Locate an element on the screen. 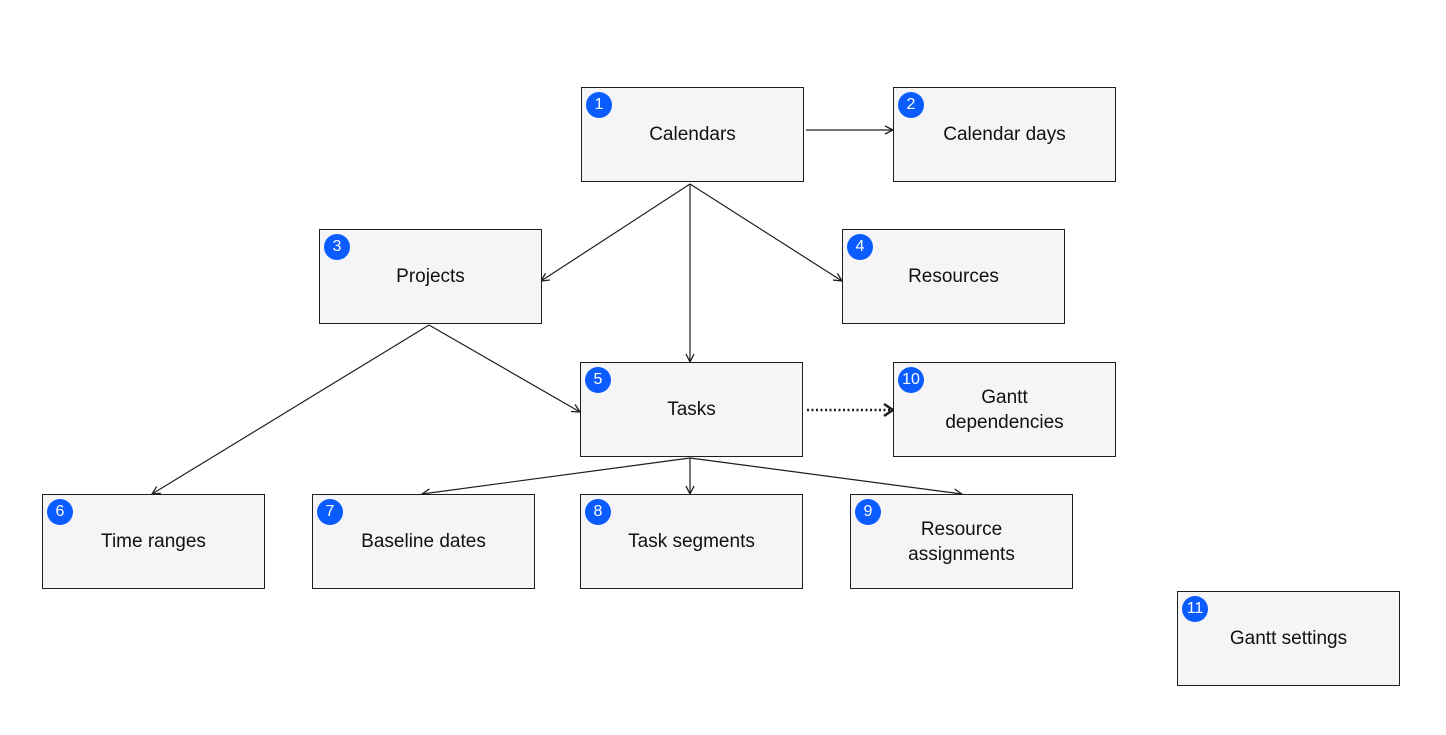 The width and height of the screenshot is (1446, 735). number-badge: 6 is located at coordinates (60, 512).